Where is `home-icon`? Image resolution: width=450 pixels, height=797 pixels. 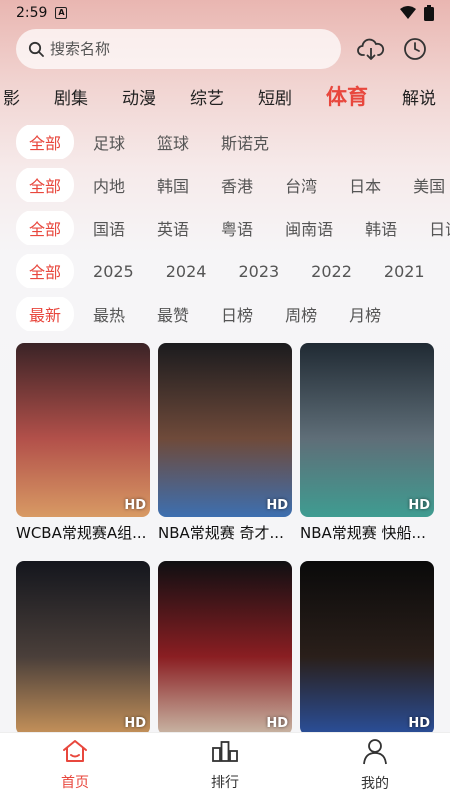
home-icon is located at coordinates (75, 753).